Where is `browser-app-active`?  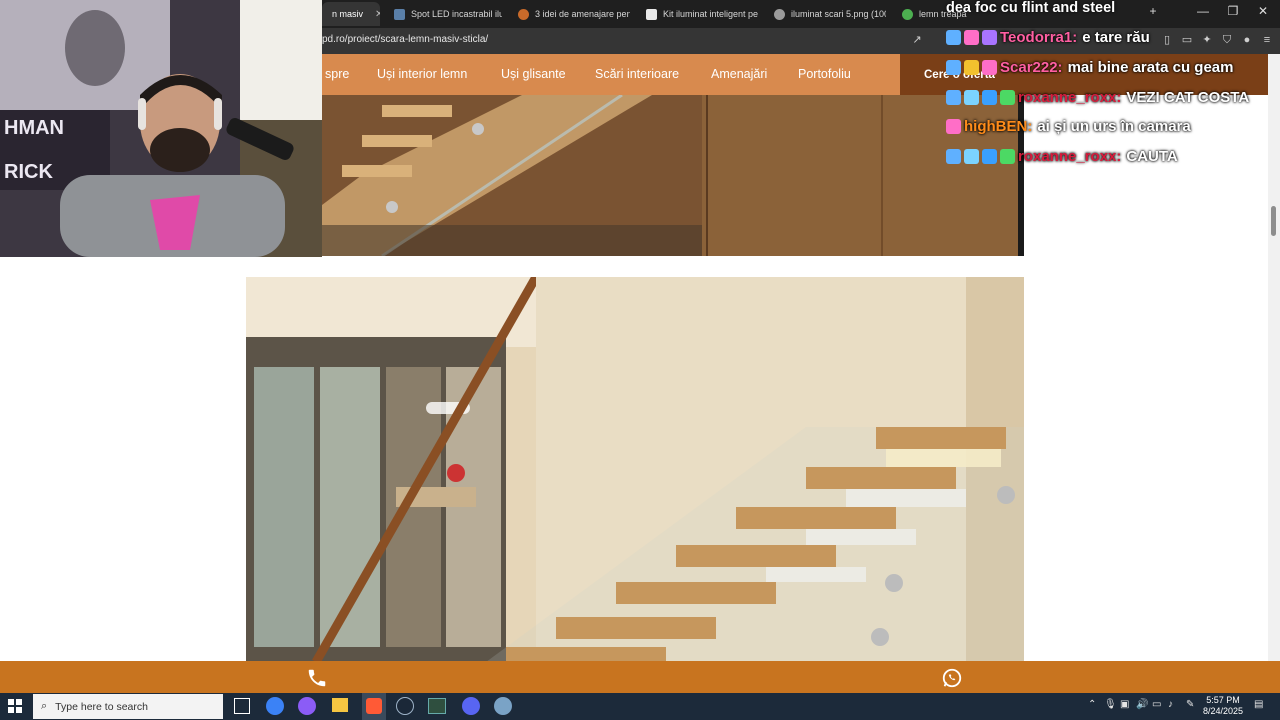
browser-app-active is located at coordinates (374, 706).